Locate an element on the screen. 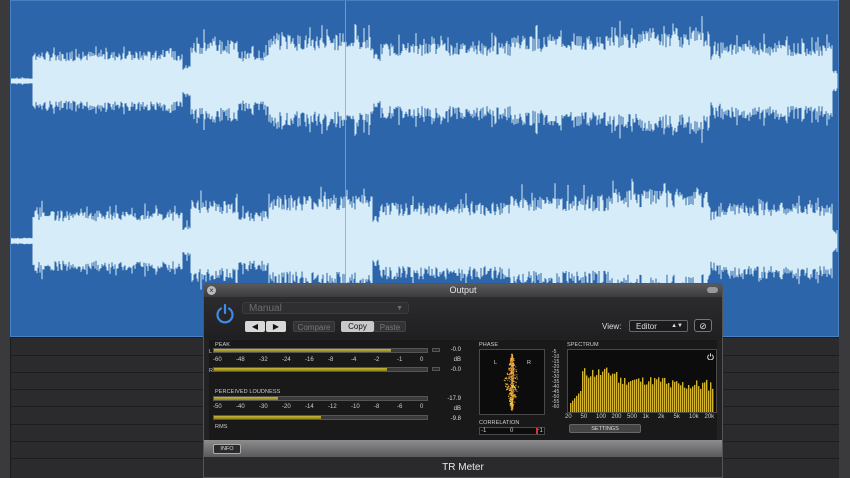 The width and height of the screenshot is (850, 478). spectrum-x-tick: 20k is located at coordinates (709, 417).